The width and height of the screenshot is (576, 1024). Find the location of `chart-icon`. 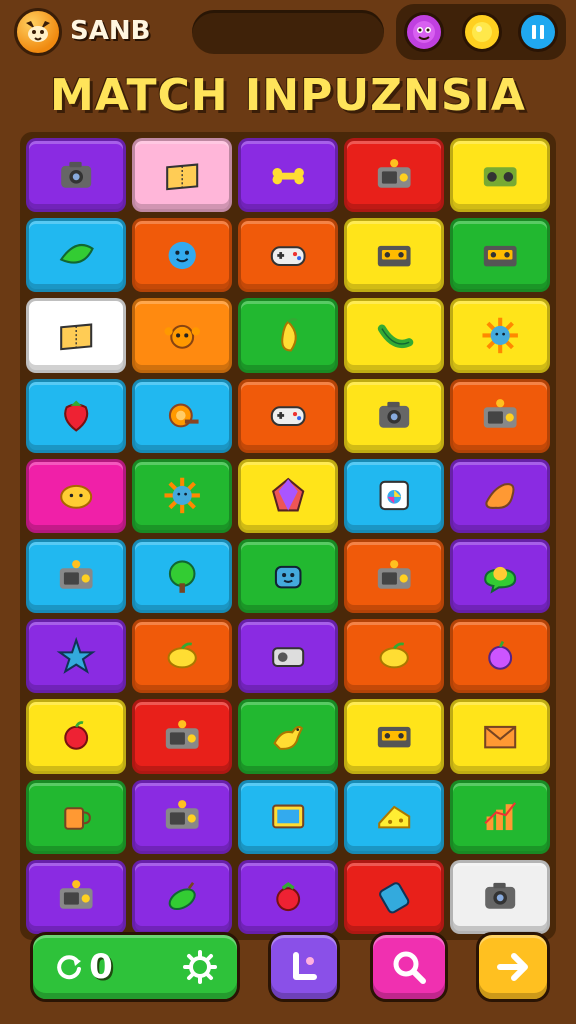

chart-icon is located at coordinates (500, 816).